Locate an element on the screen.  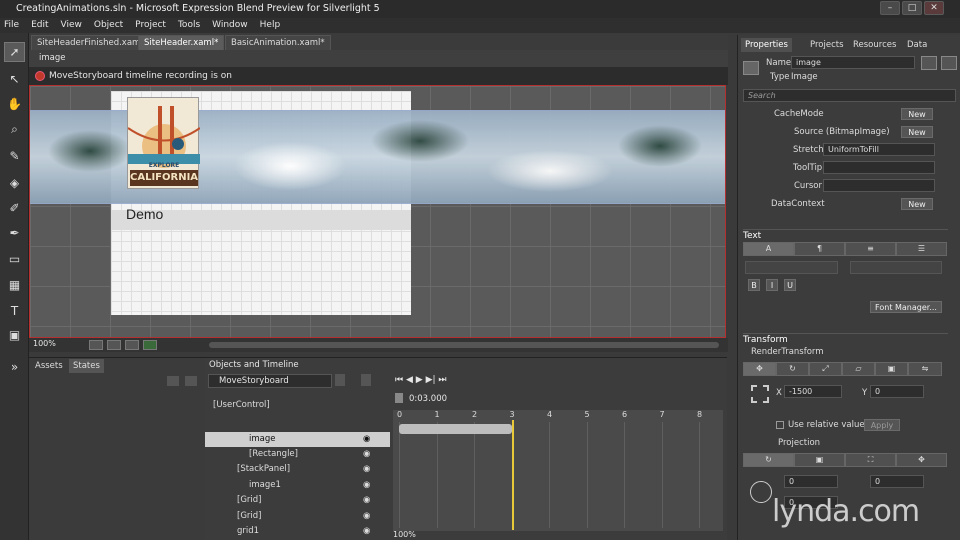
translate-x-field: -1500 is located at coordinates (813, 391).